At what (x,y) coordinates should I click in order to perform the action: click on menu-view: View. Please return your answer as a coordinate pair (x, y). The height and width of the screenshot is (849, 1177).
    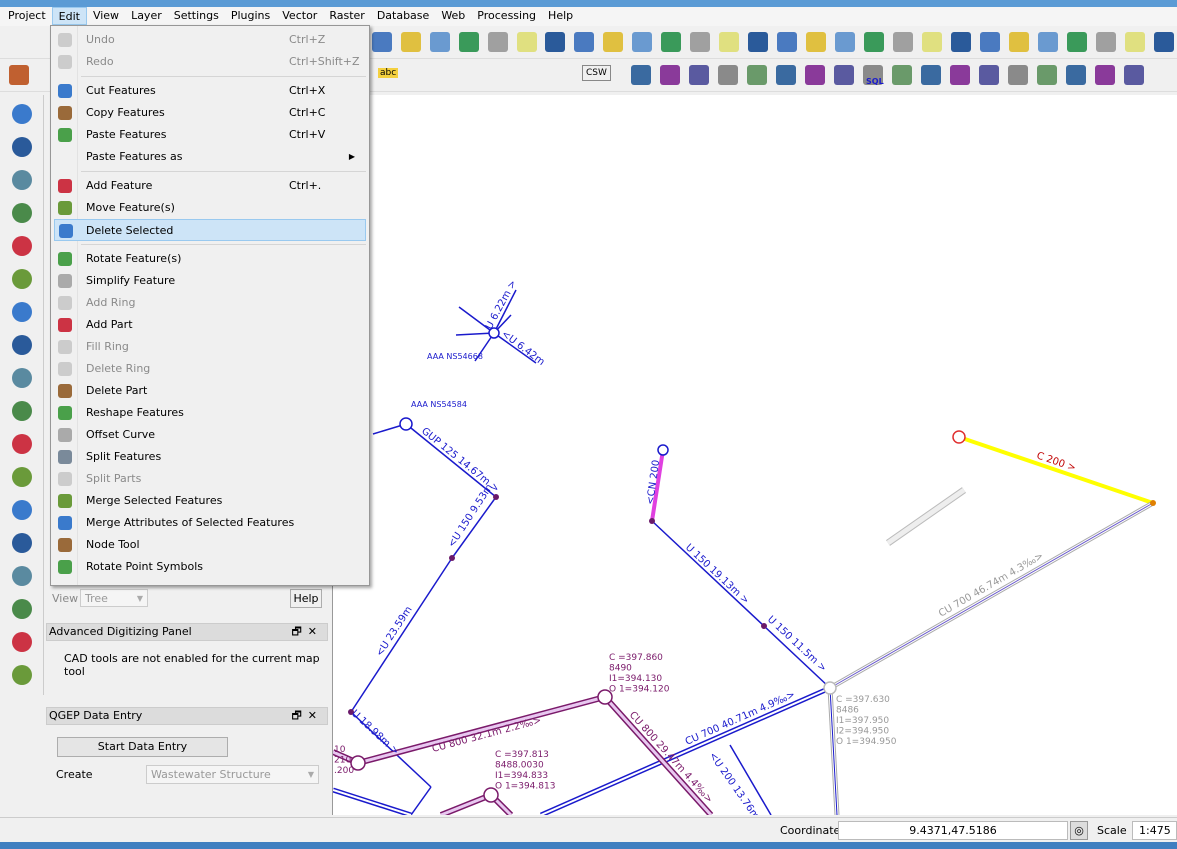
    Looking at the image, I should click on (106, 16).